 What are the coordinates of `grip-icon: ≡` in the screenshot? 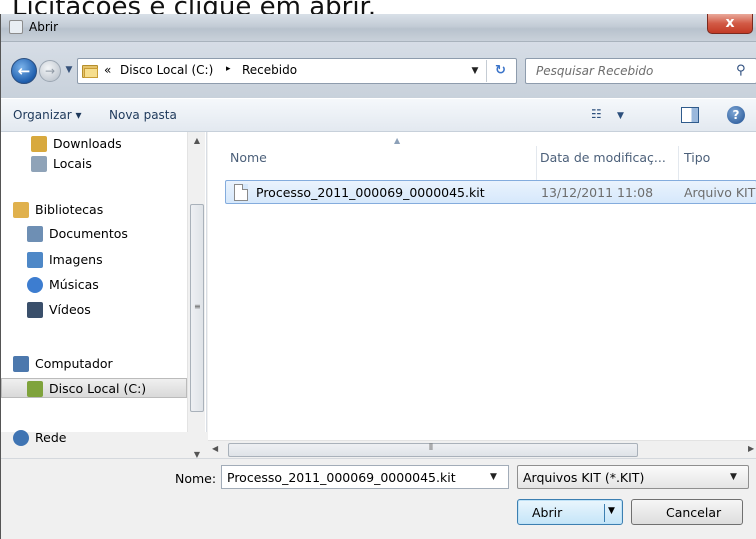 It's located at (197, 306).